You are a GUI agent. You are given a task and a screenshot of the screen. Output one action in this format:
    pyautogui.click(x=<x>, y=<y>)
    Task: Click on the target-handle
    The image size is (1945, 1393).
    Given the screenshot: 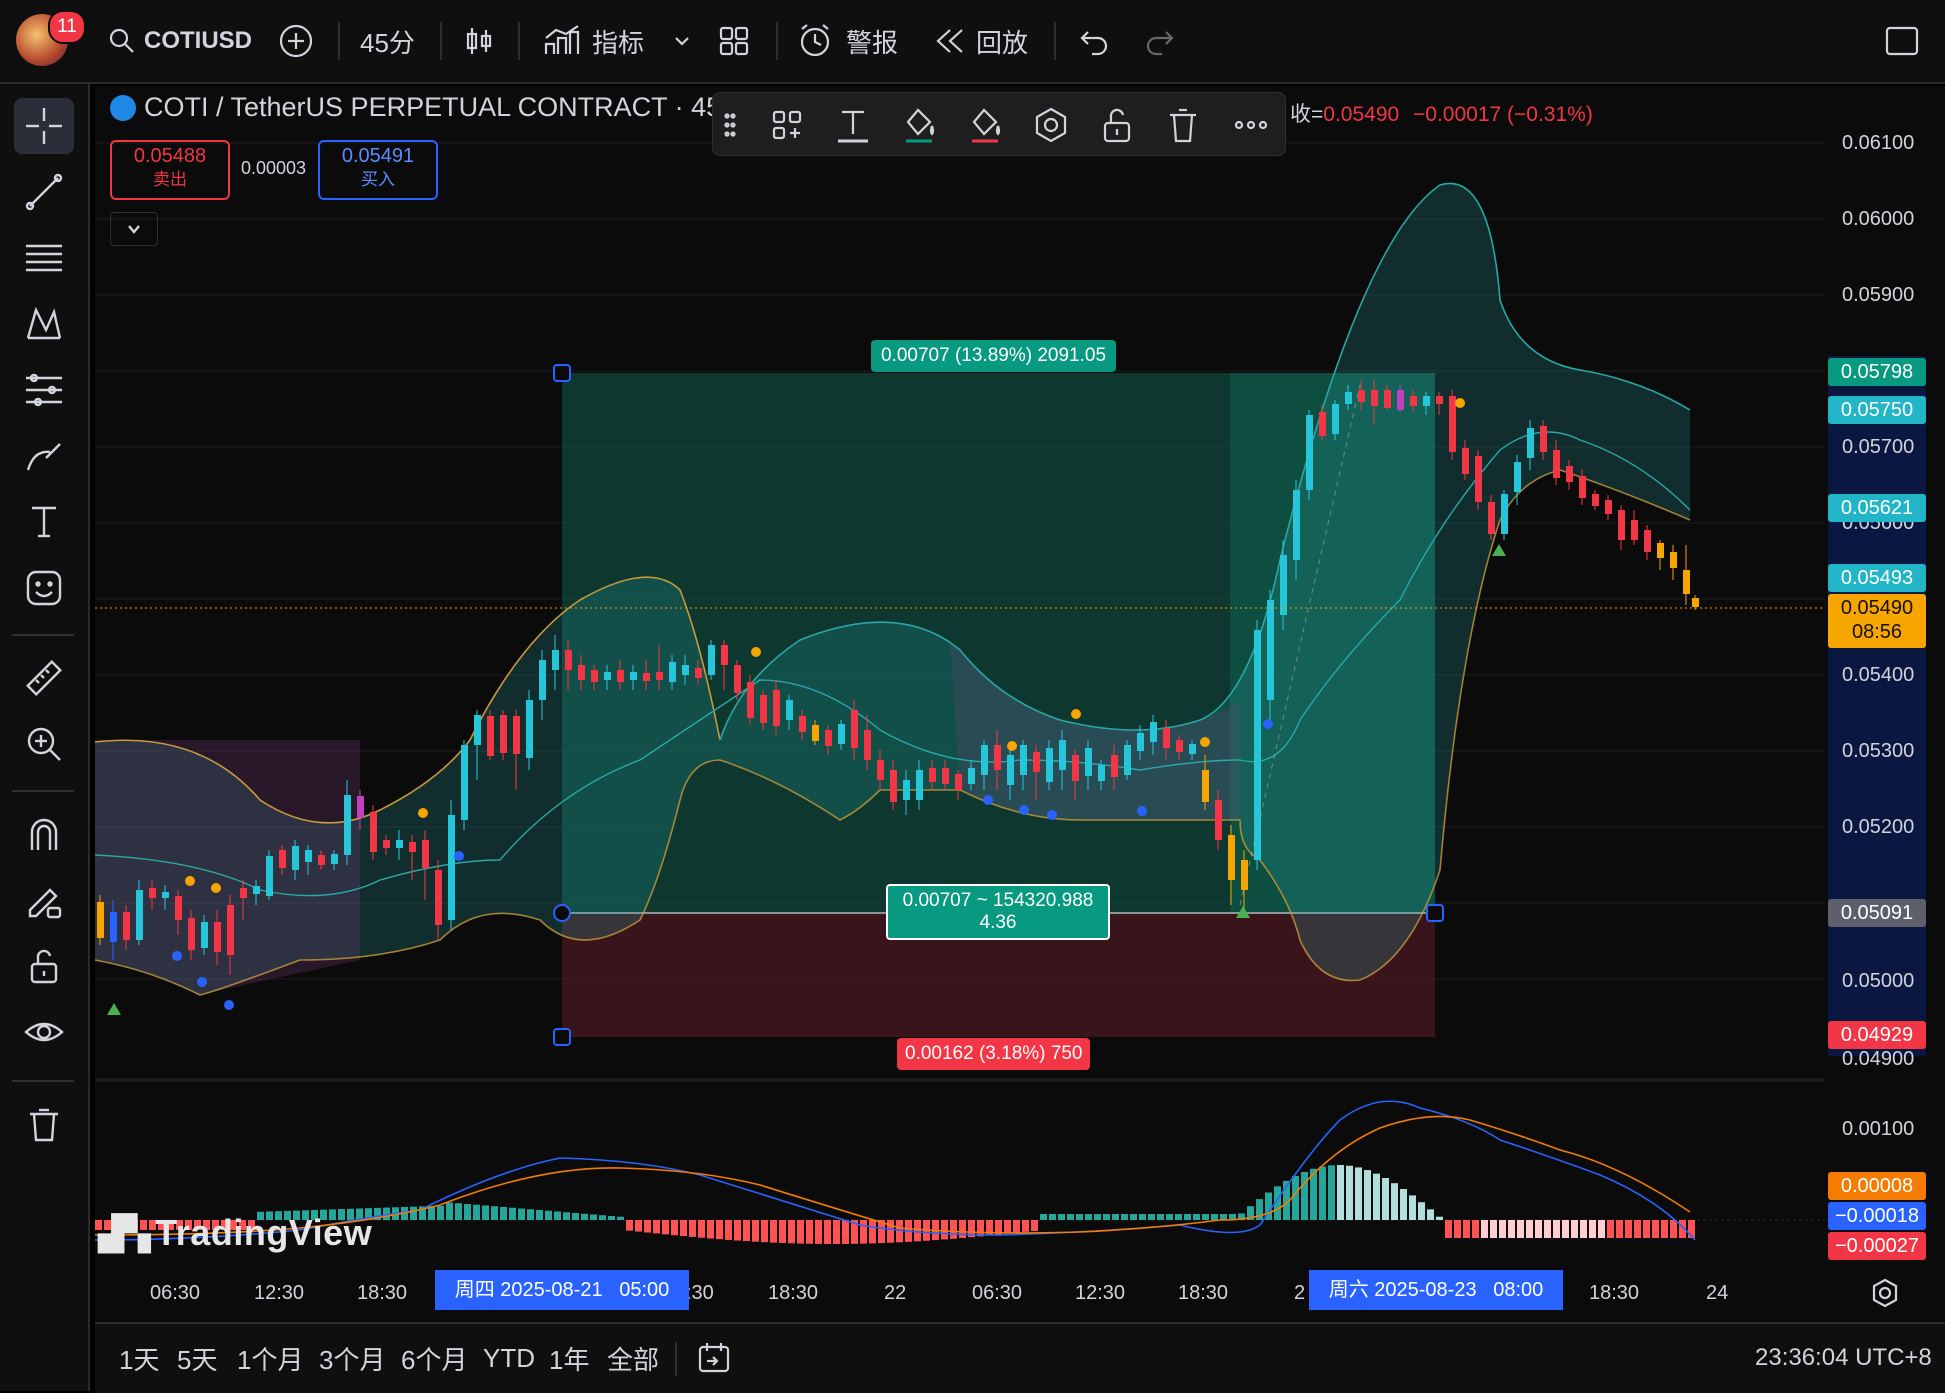 What is the action you would take?
    pyautogui.click(x=562, y=373)
    